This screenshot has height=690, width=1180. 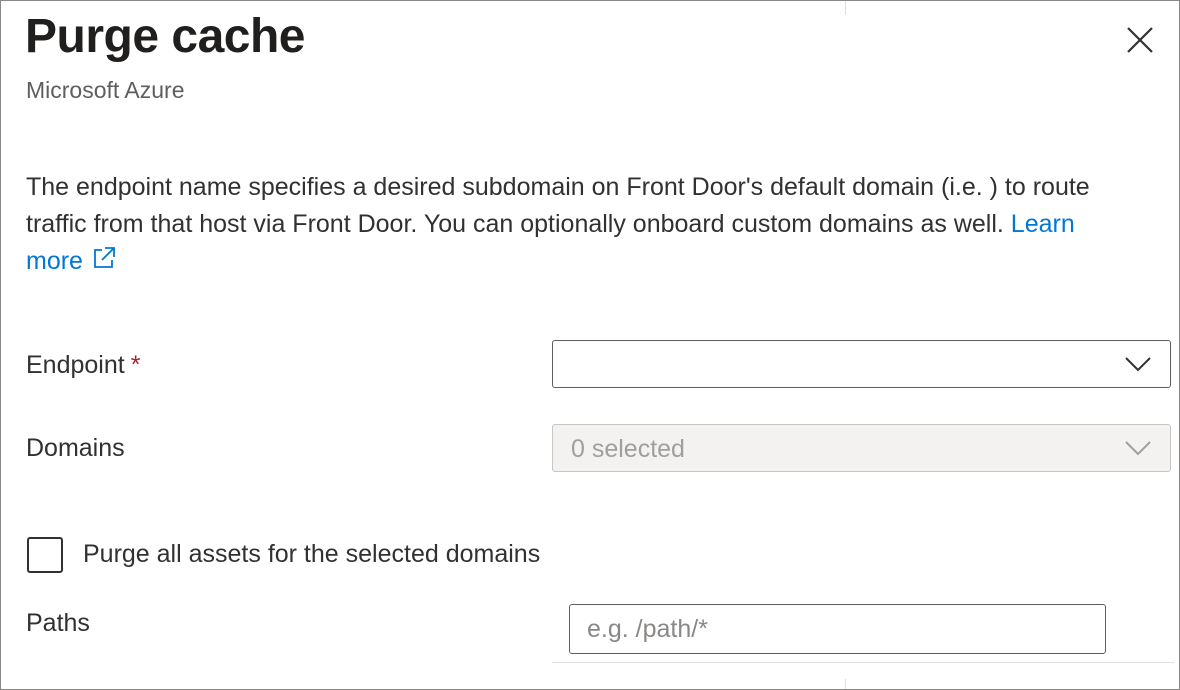 What do you see at coordinates (75, 448) in the screenshot?
I see `domains-label: Domains` at bounding box center [75, 448].